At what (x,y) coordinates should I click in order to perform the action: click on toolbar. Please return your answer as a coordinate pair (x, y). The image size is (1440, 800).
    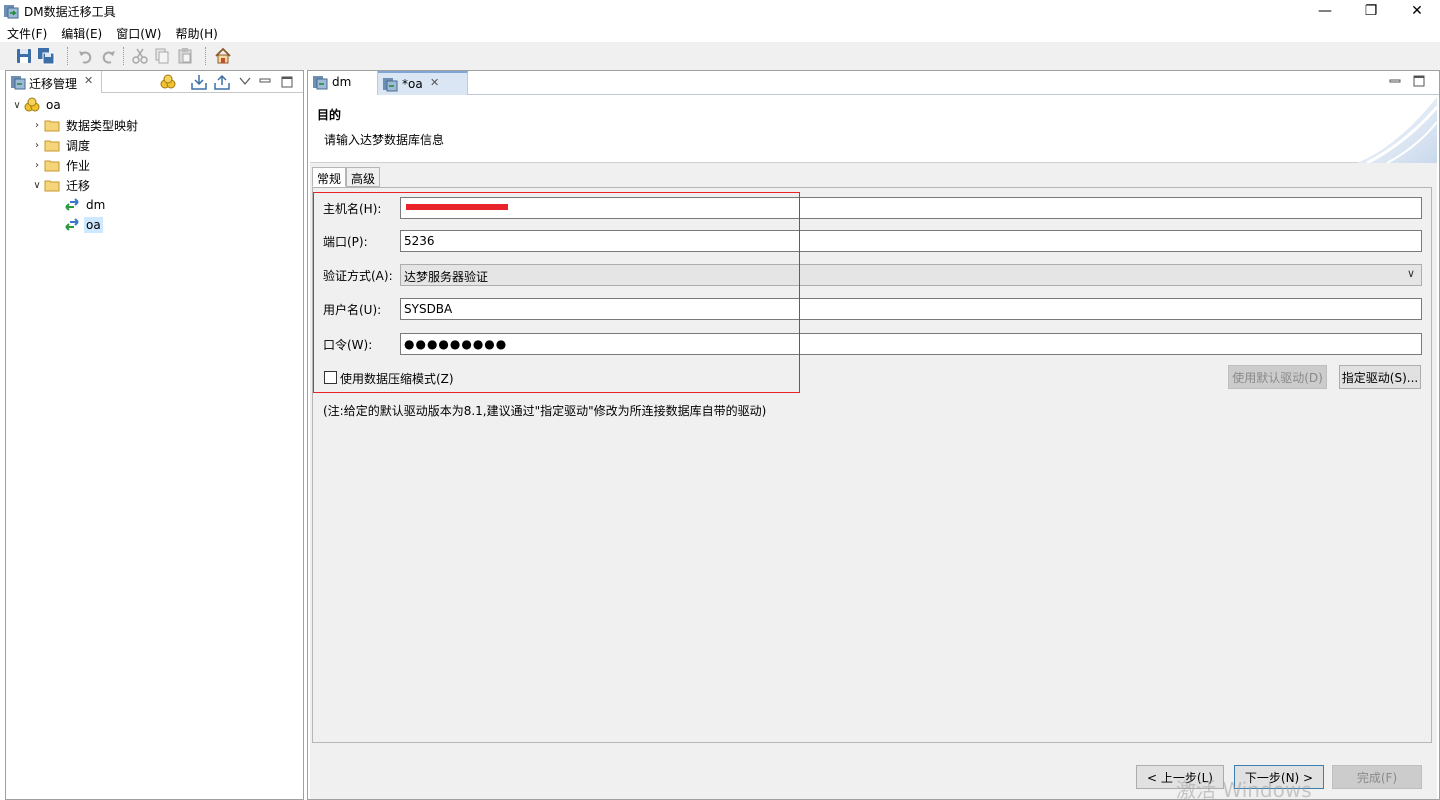
    Looking at the image, I should click on (720, 56).